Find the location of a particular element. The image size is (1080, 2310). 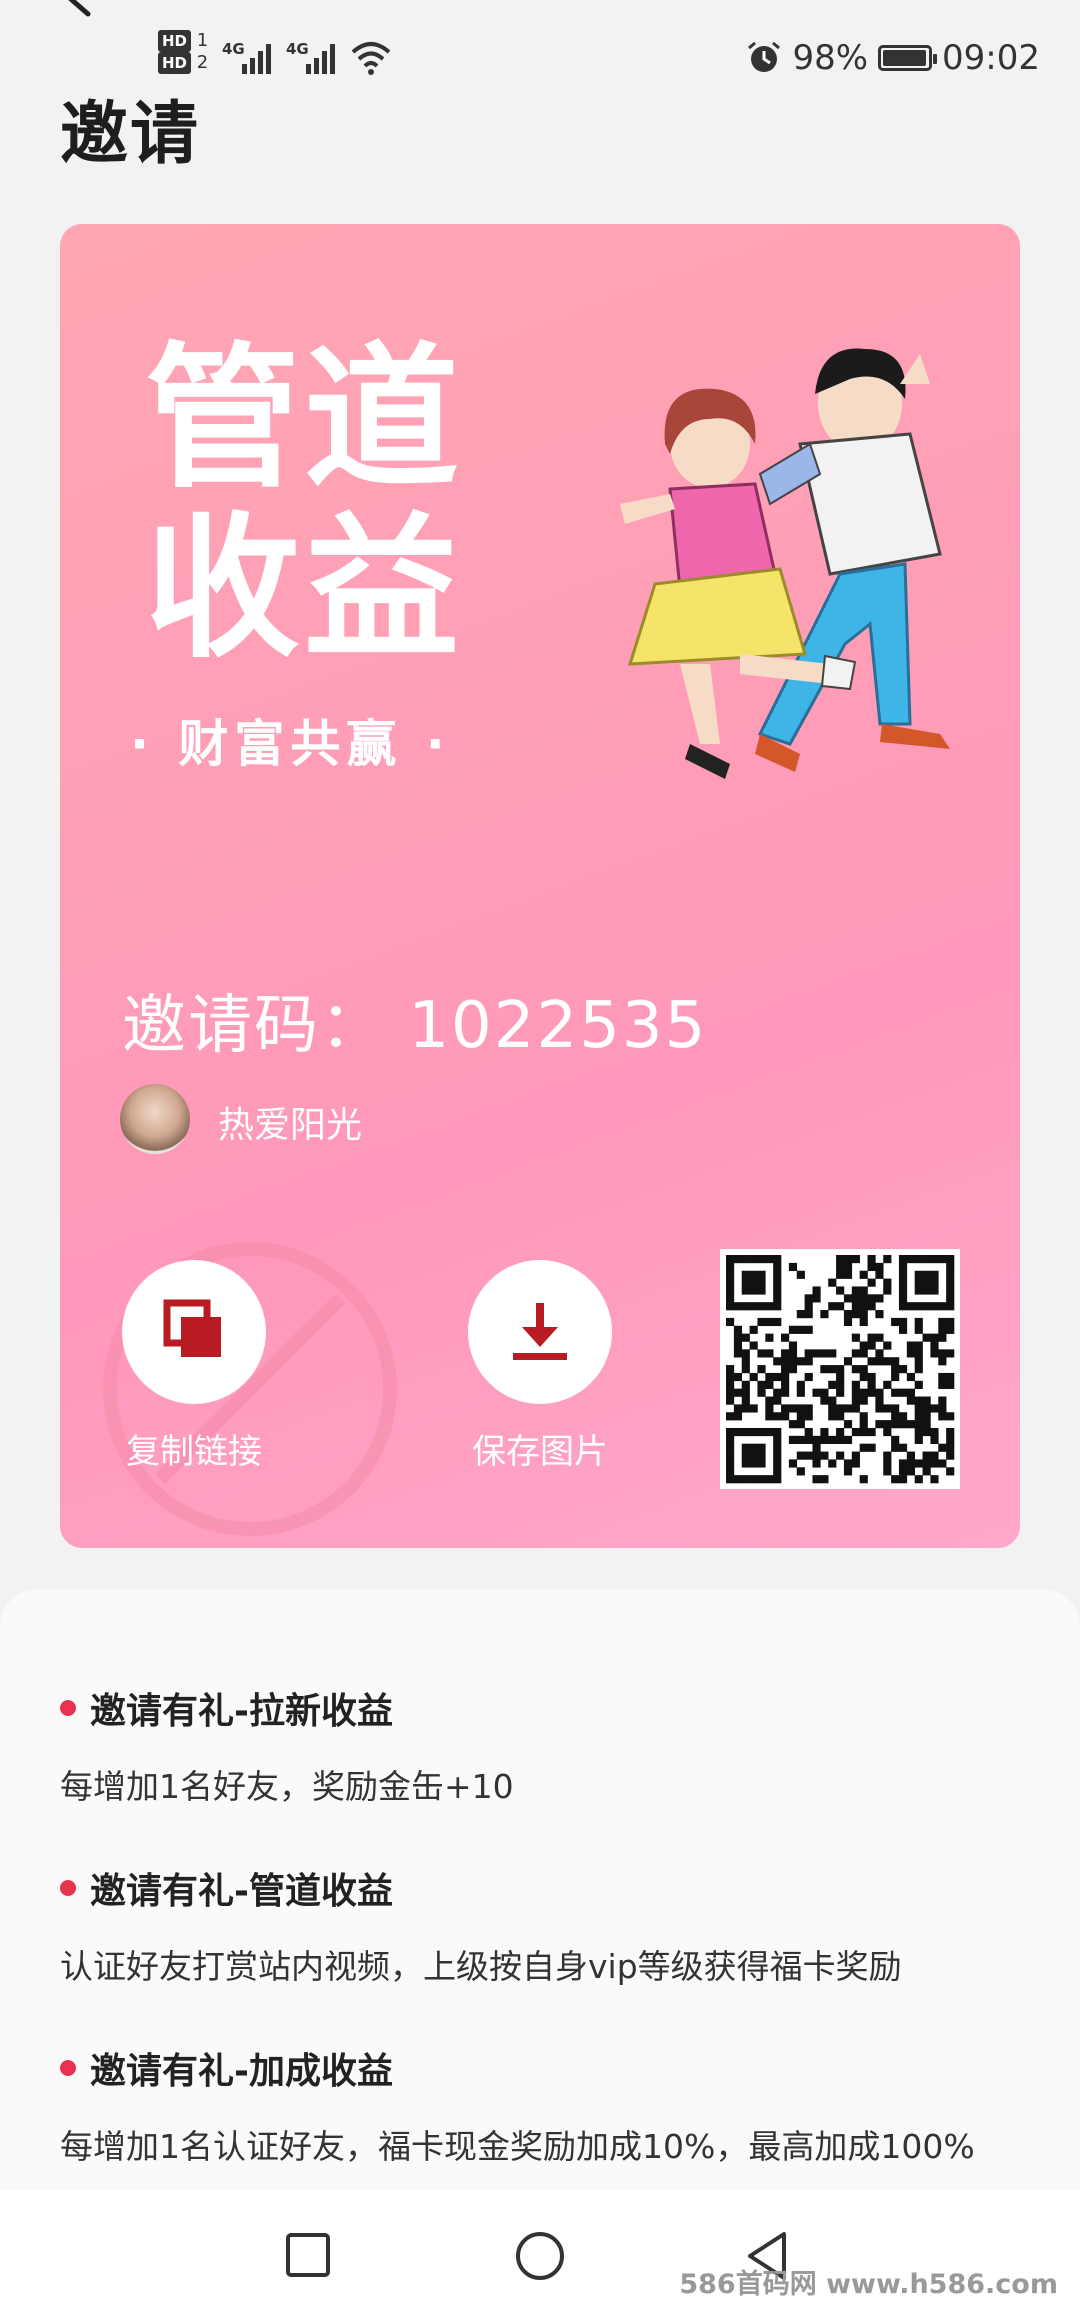

recent-apps-icon is located at coordinates (308, 2255).